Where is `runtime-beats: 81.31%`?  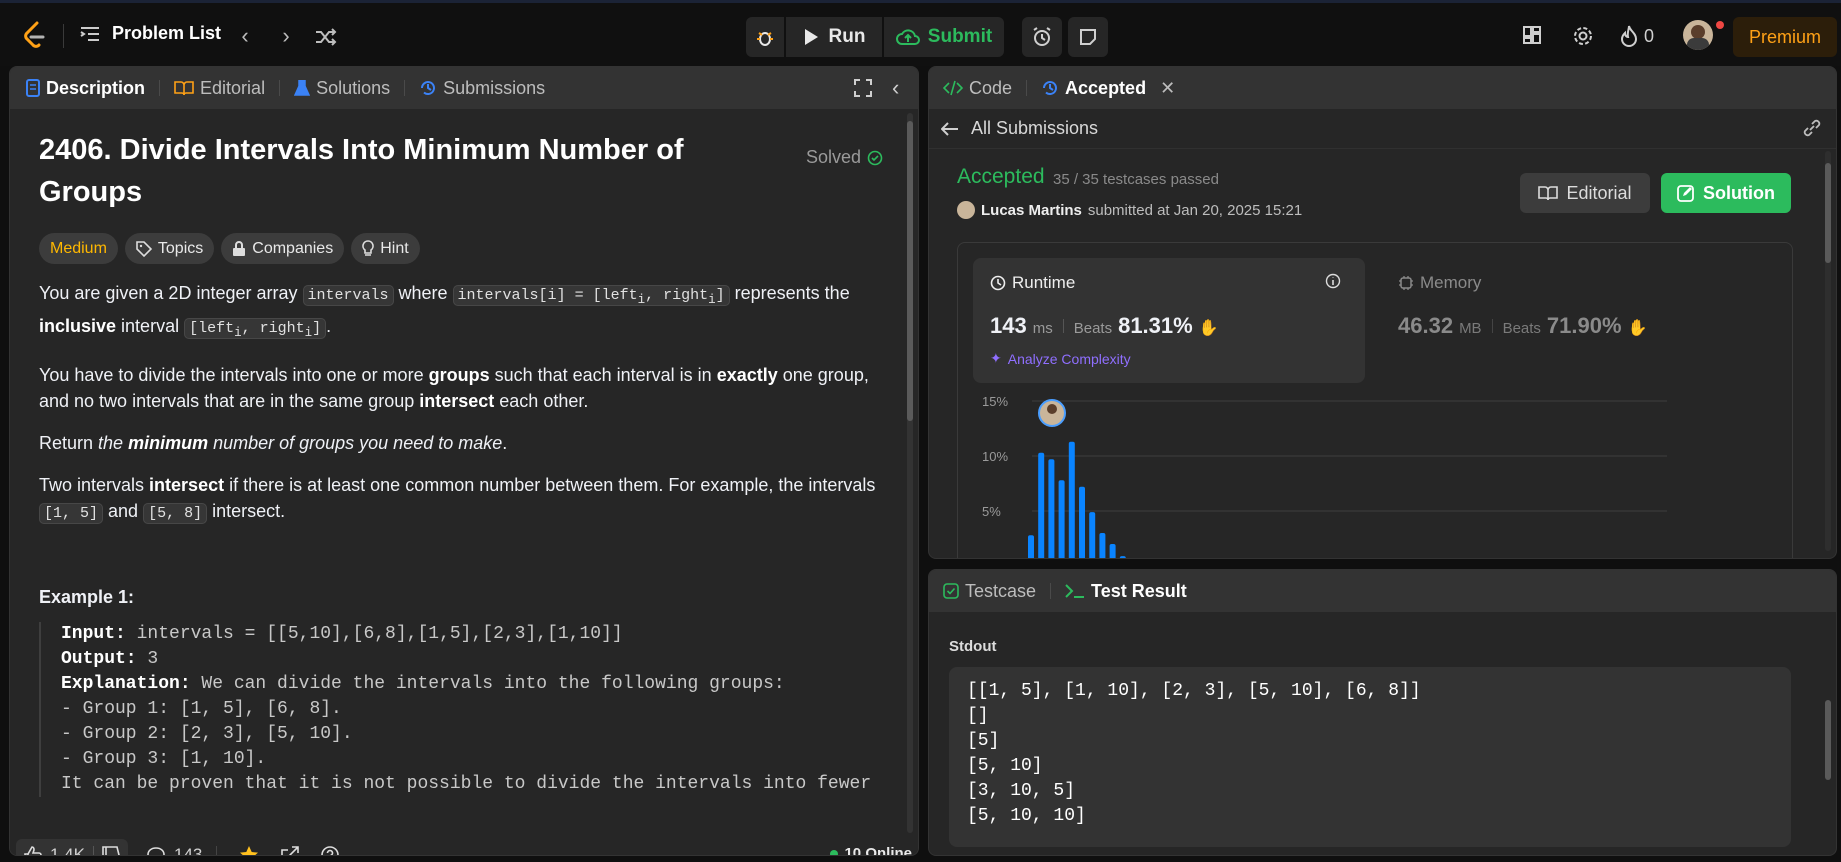
runtime-beats: 81.31% is located at coordinates (1155, 325).